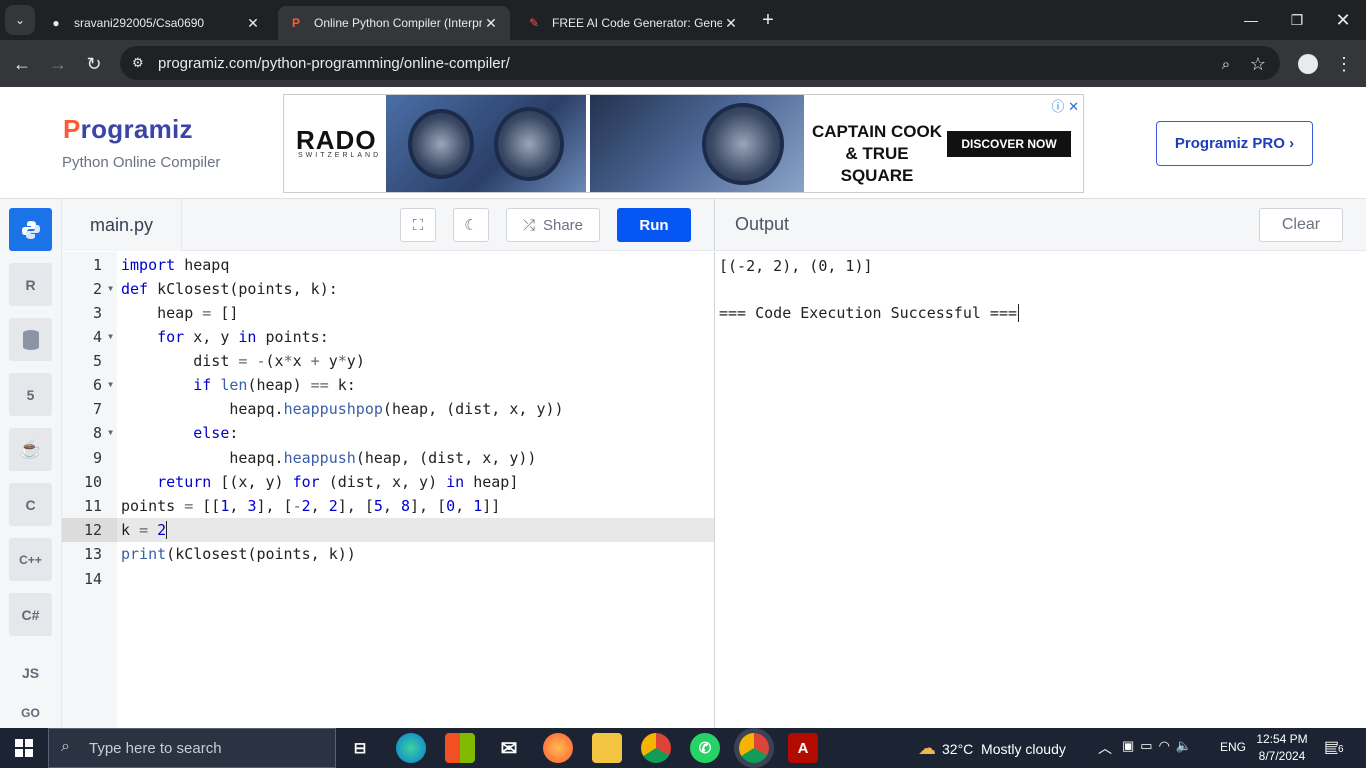 The height and width of the screenshot is (768, 1366). What do you see at coordinates (1282, 756) in the screenshot?
I see `clock-date: 8/7/2024` at bounding box center [1282, 756].